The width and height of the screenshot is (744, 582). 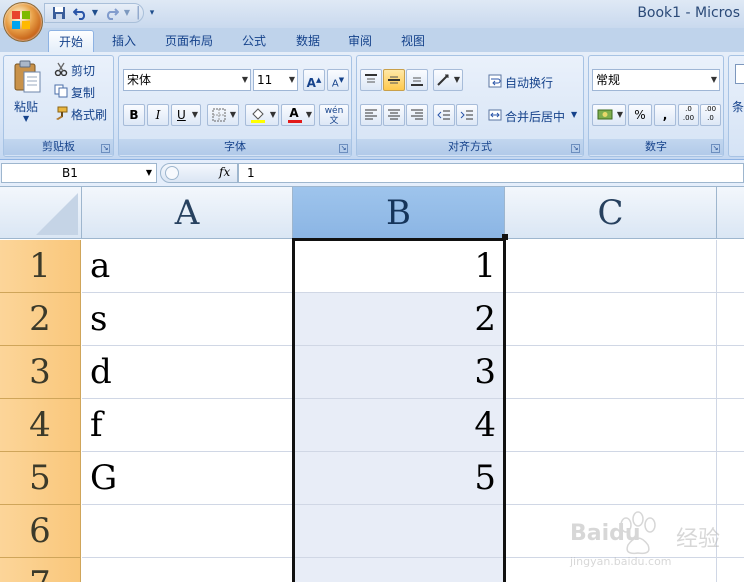 What do you see at coordinates (417, 80) in the screenshot?
I see `bottom-align-button` at bounding box center [417, 80].